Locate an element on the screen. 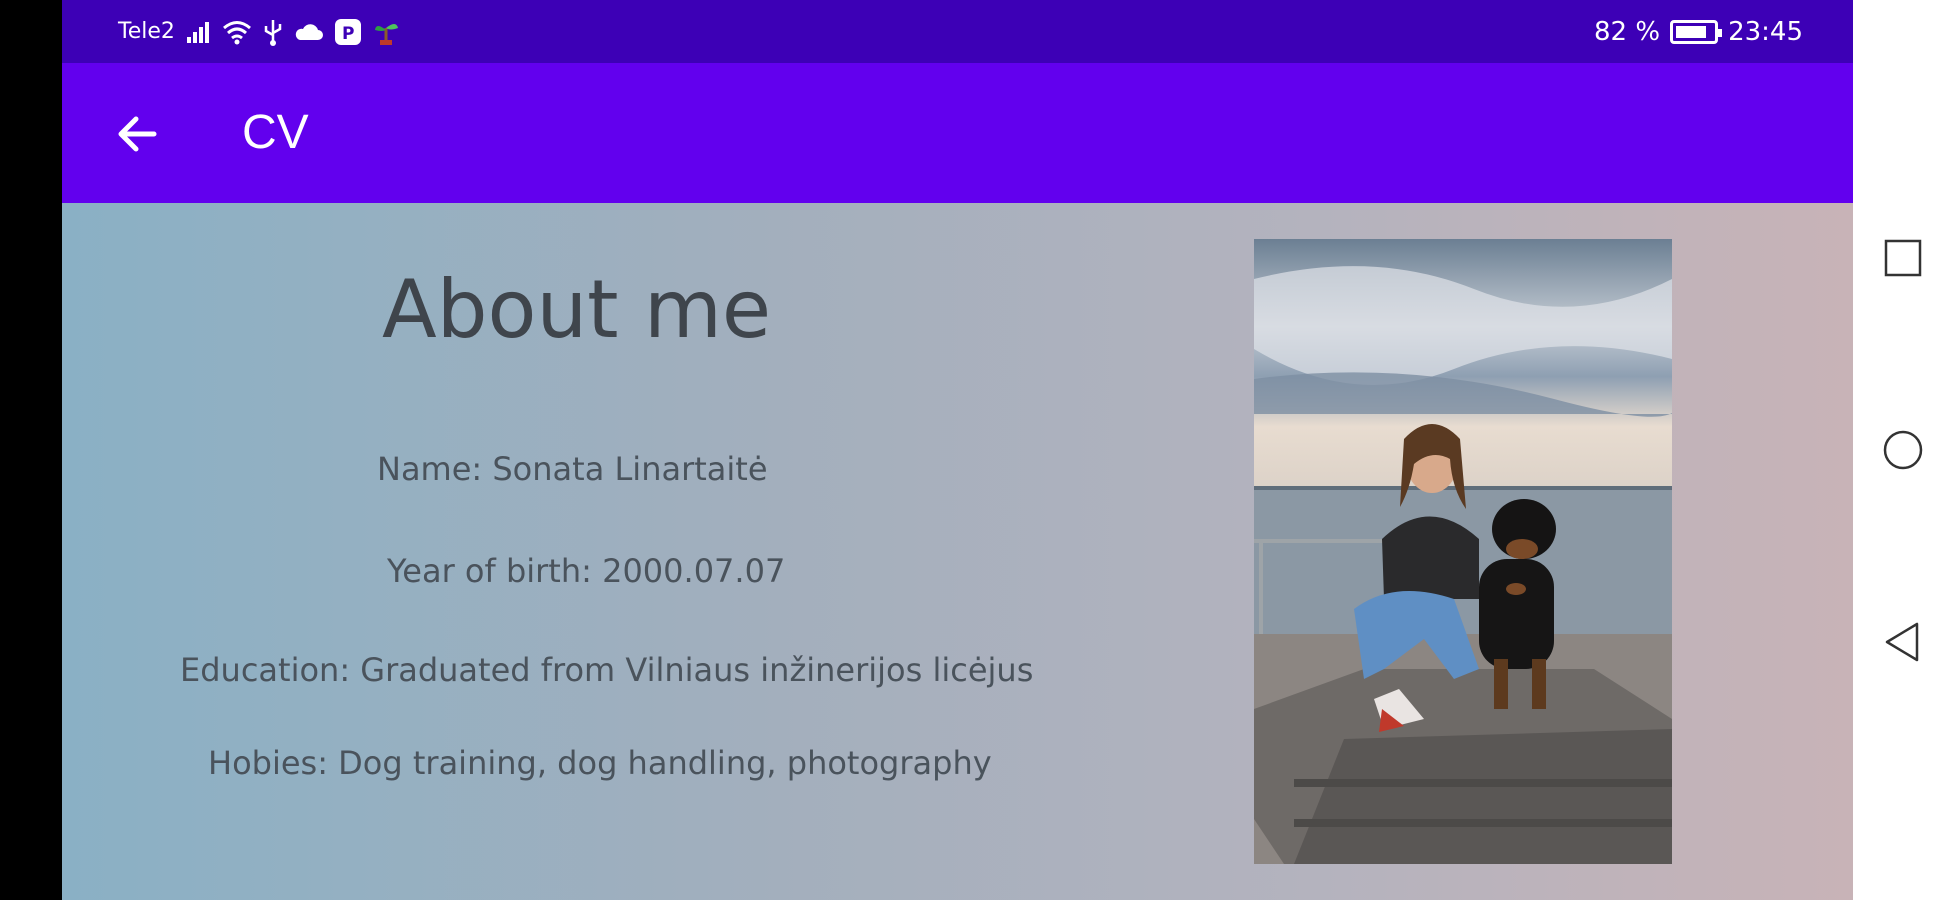 The width and height of the screenshot is (1953, 900). circle-icon is located at coordinates (1903, 450).